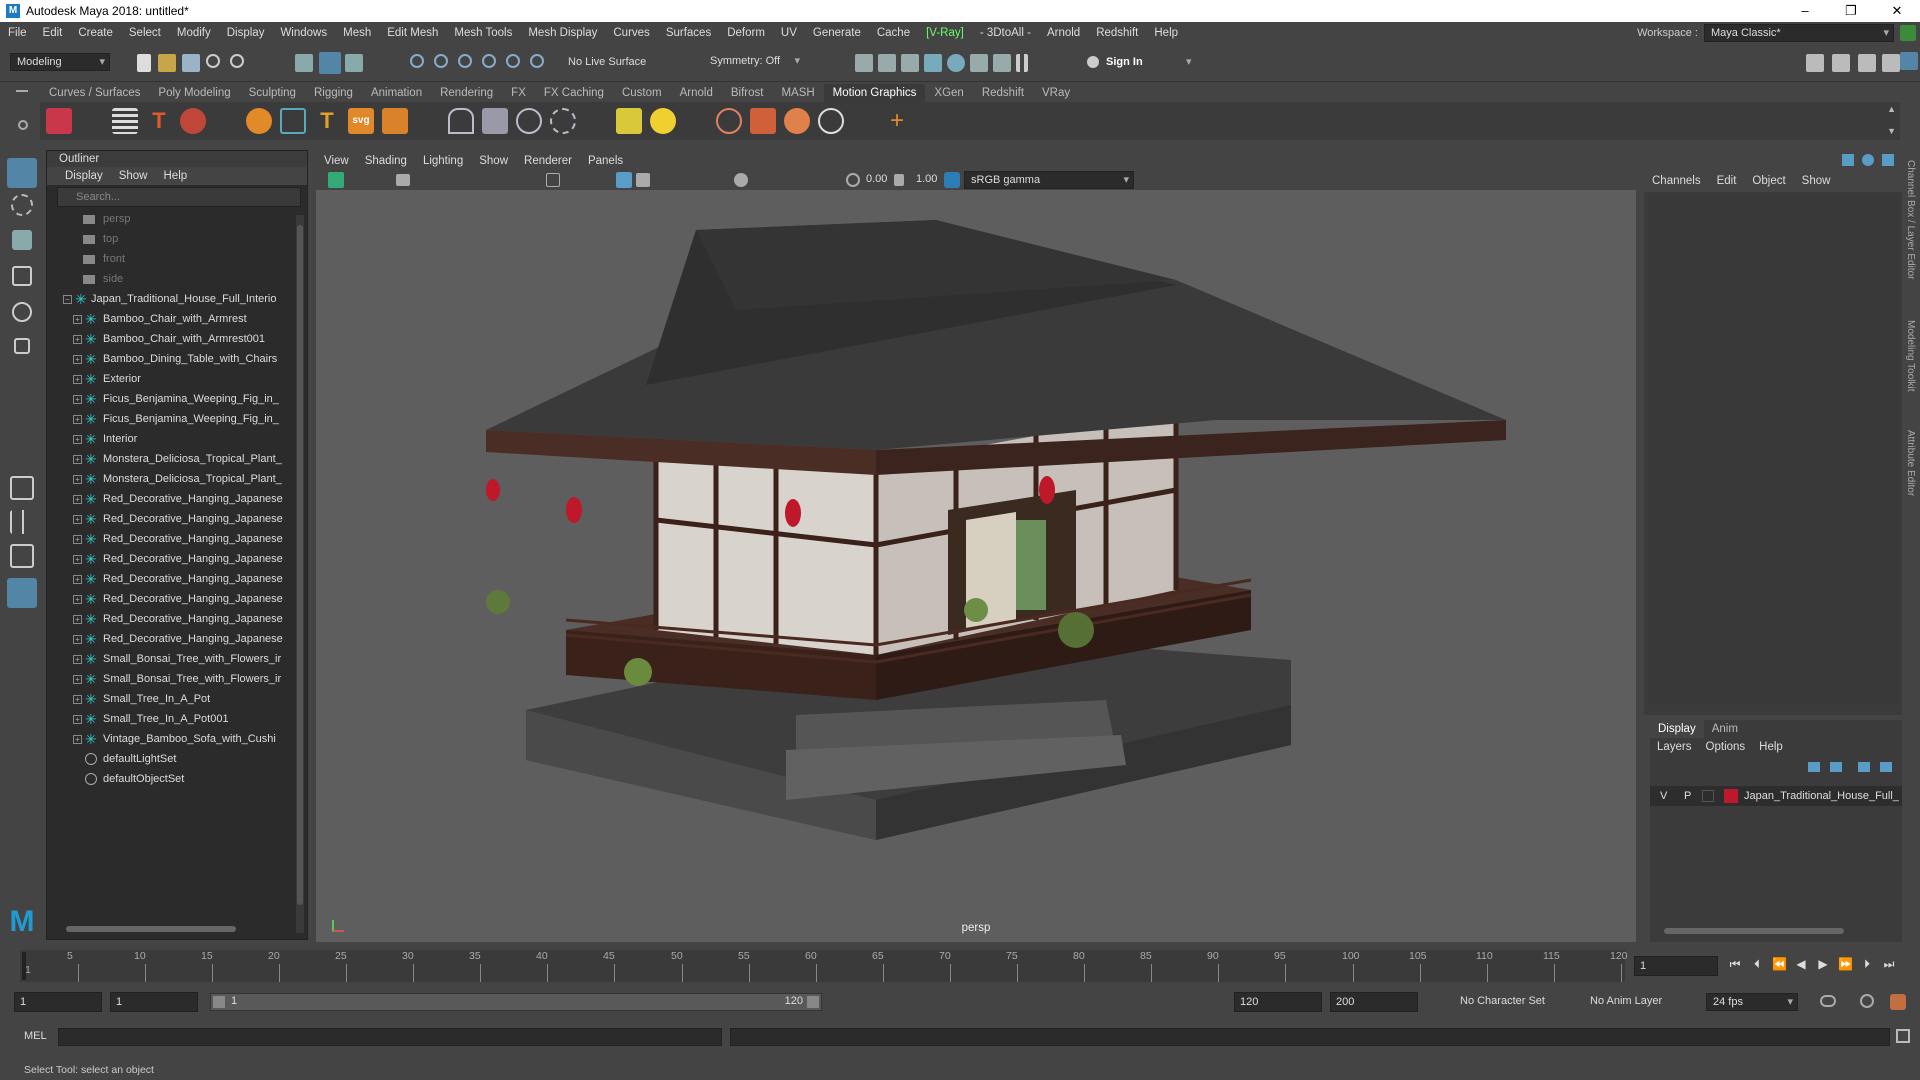  I want to click on channel-menu-object: Object, so click(1768, 181).